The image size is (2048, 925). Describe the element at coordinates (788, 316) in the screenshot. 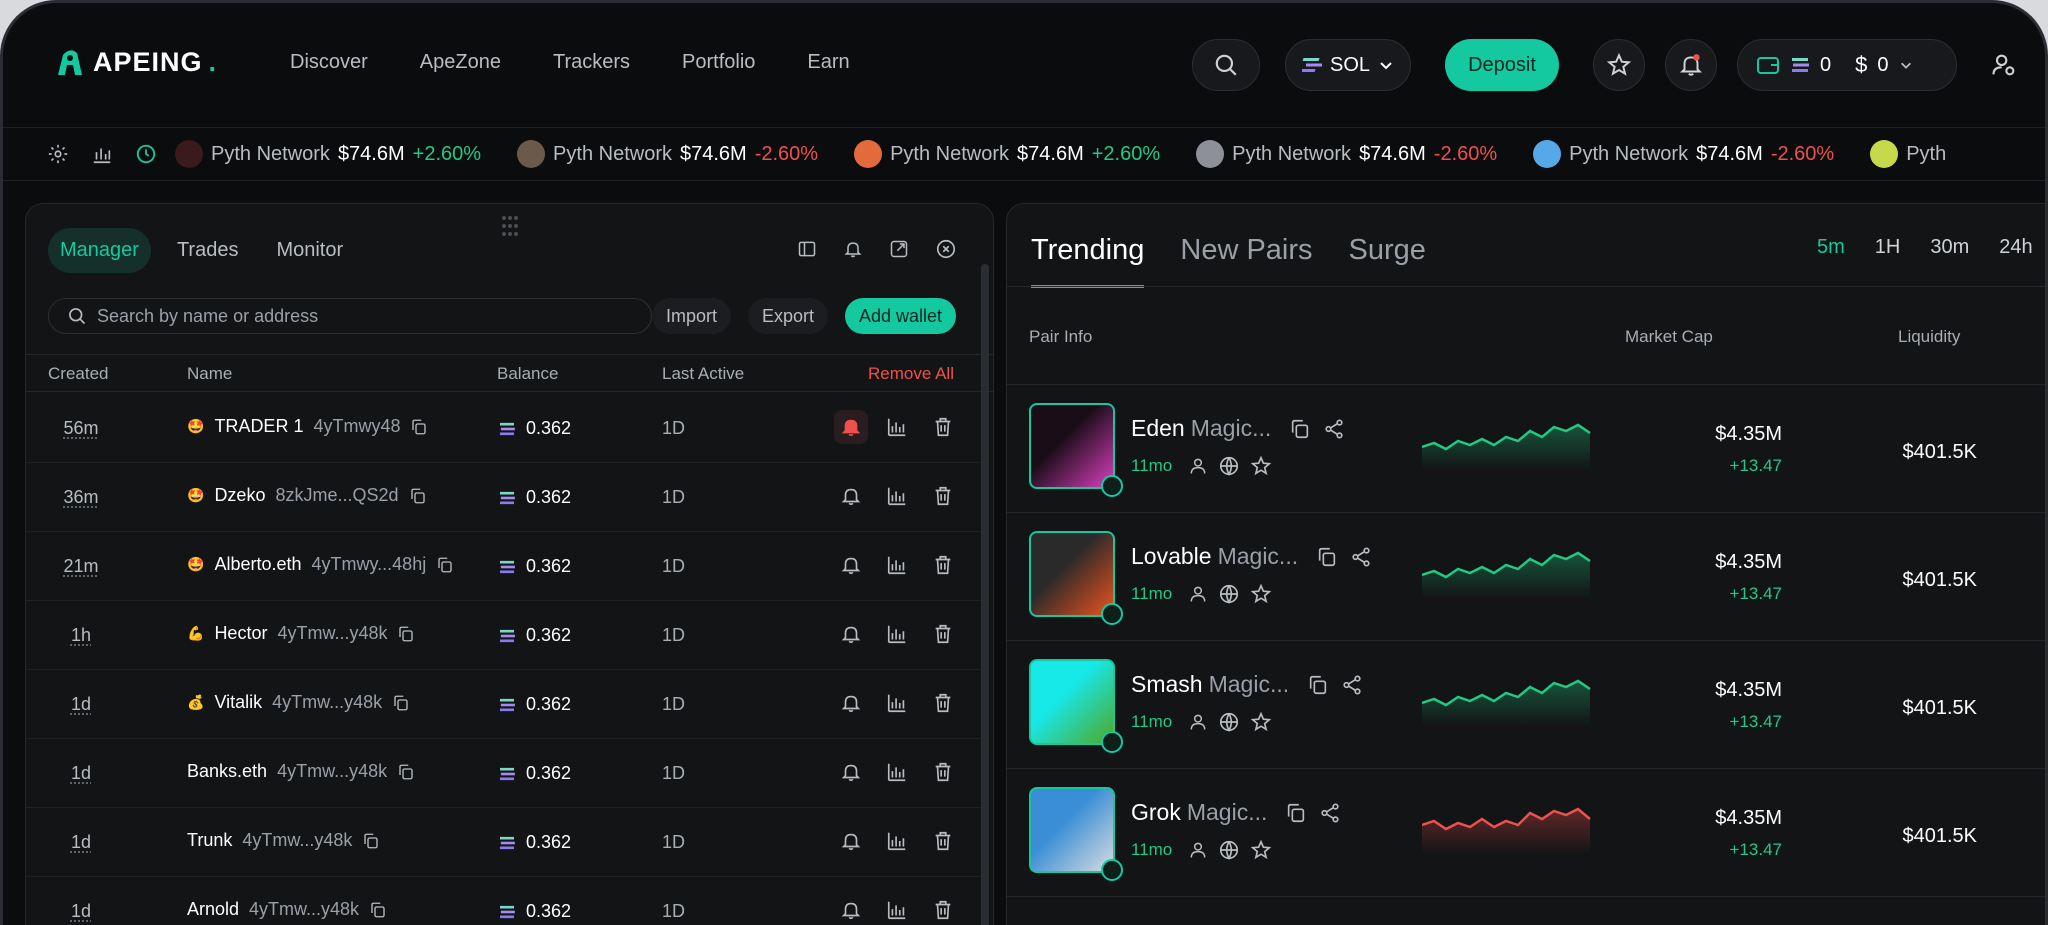

I see `export-button: Export` at that location.